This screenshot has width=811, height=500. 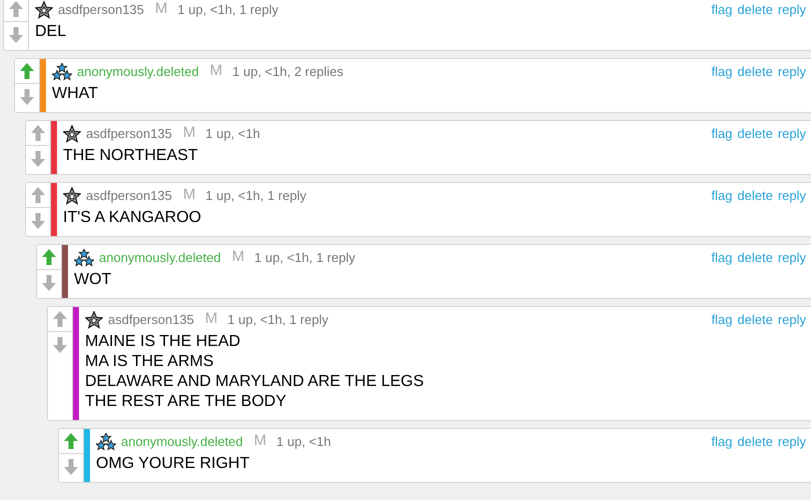 What do you see at coordinates (186, 402) in the screenshot?
I see `comment-text: THE REST ARE THE BODY` at bounding box center [186, 402].